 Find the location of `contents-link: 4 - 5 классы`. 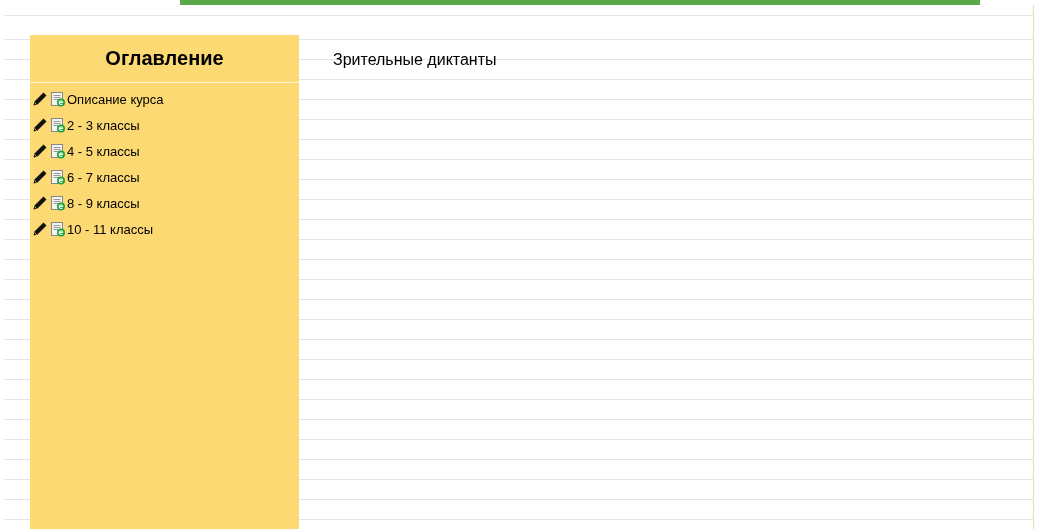

contents-link: 4 - 5 классы is located at coordinates (103, 151).